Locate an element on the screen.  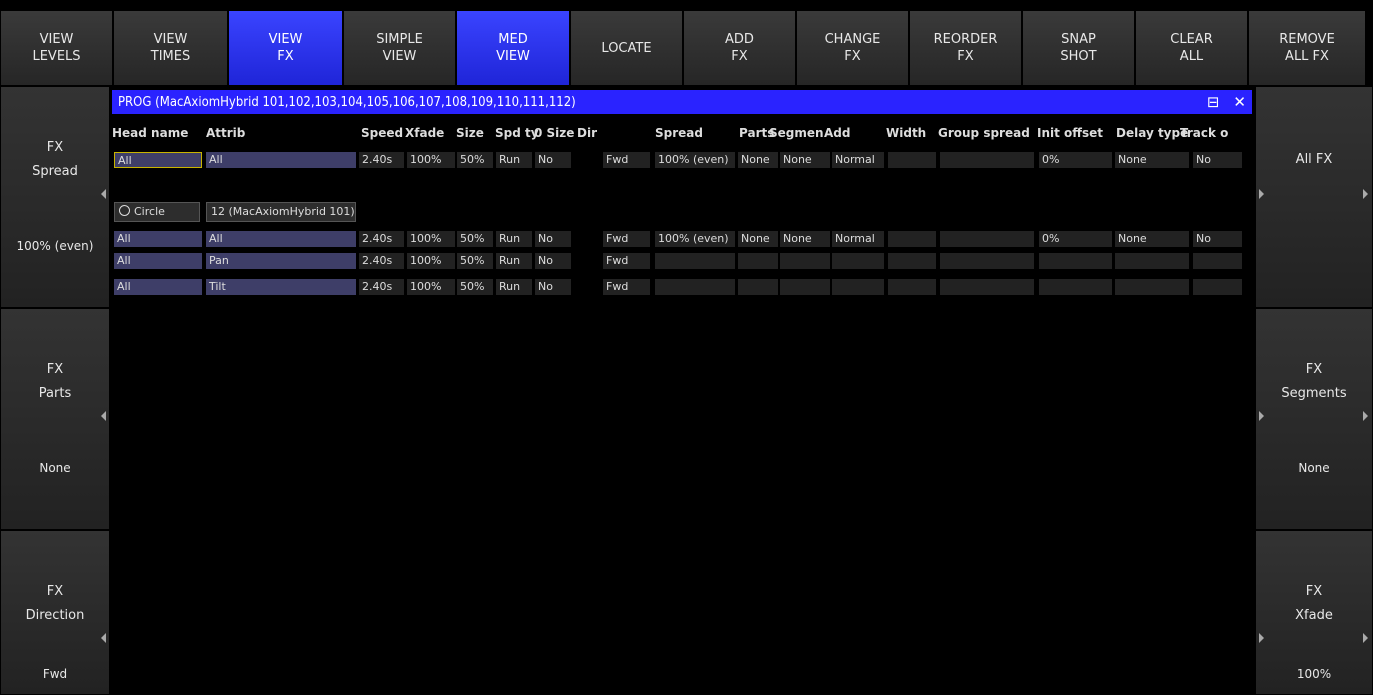
column-header: Init offset is located at coordinates (1070, 133).